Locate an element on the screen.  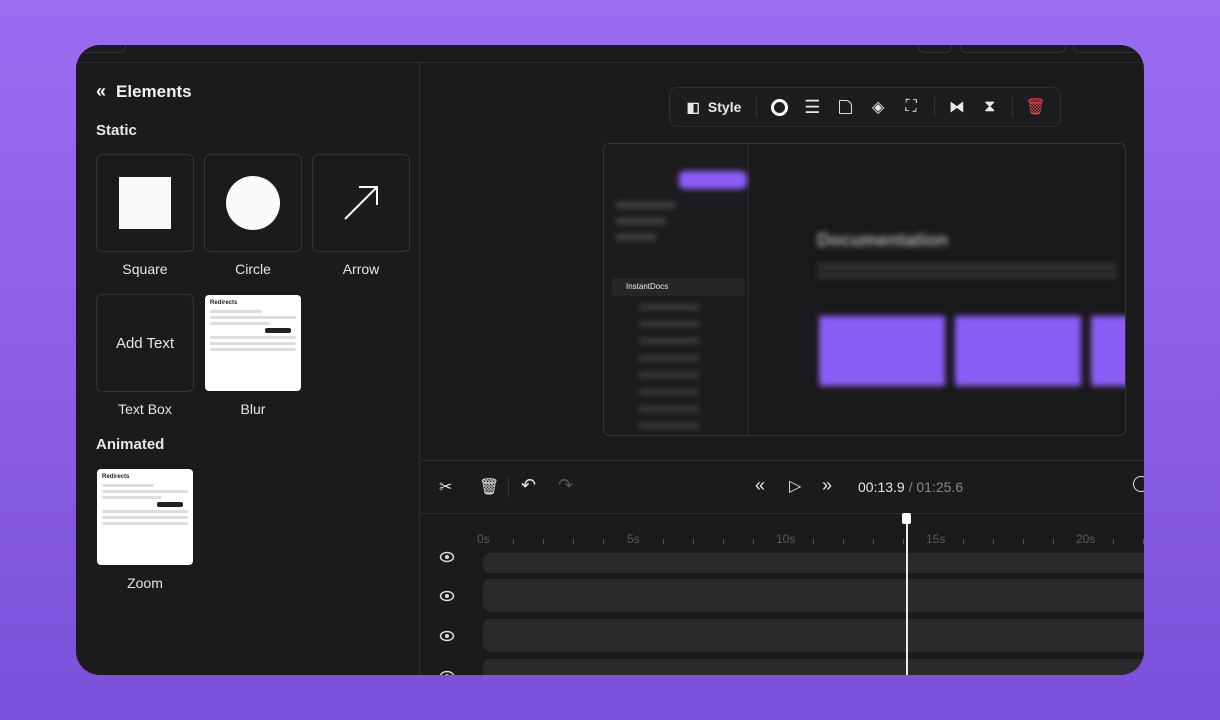
delete-button: 🗑 is located at coordinates (1035, 107).